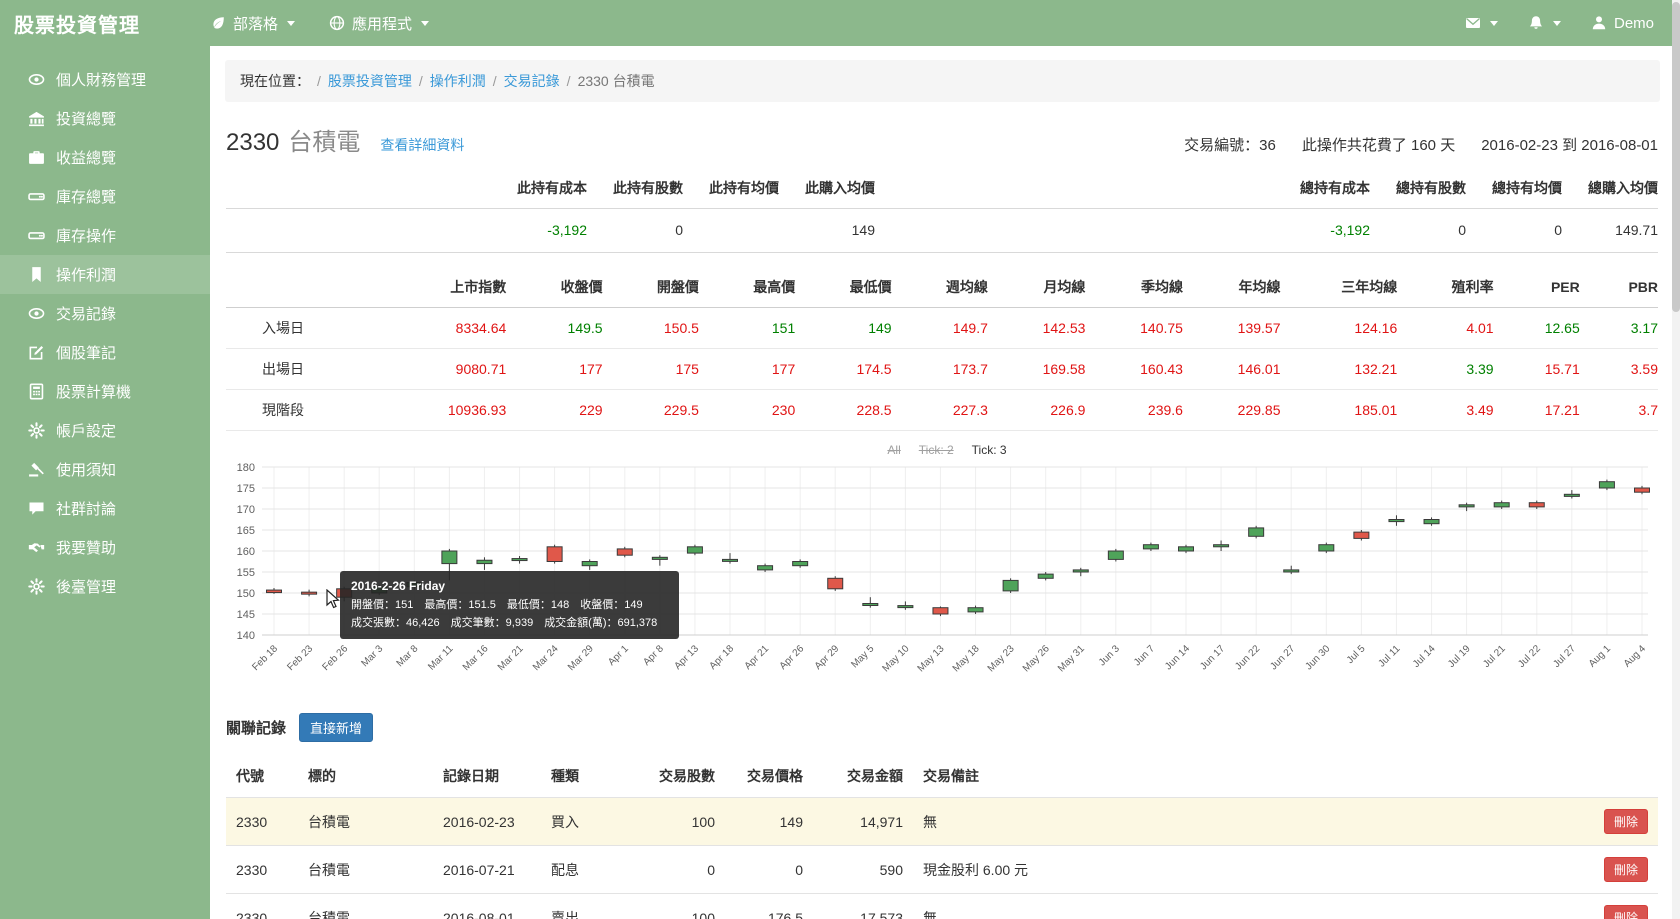 The height and width of the screenshot is (919, 1680). I want to click on notifications-dropdown, so click(1544, 23).